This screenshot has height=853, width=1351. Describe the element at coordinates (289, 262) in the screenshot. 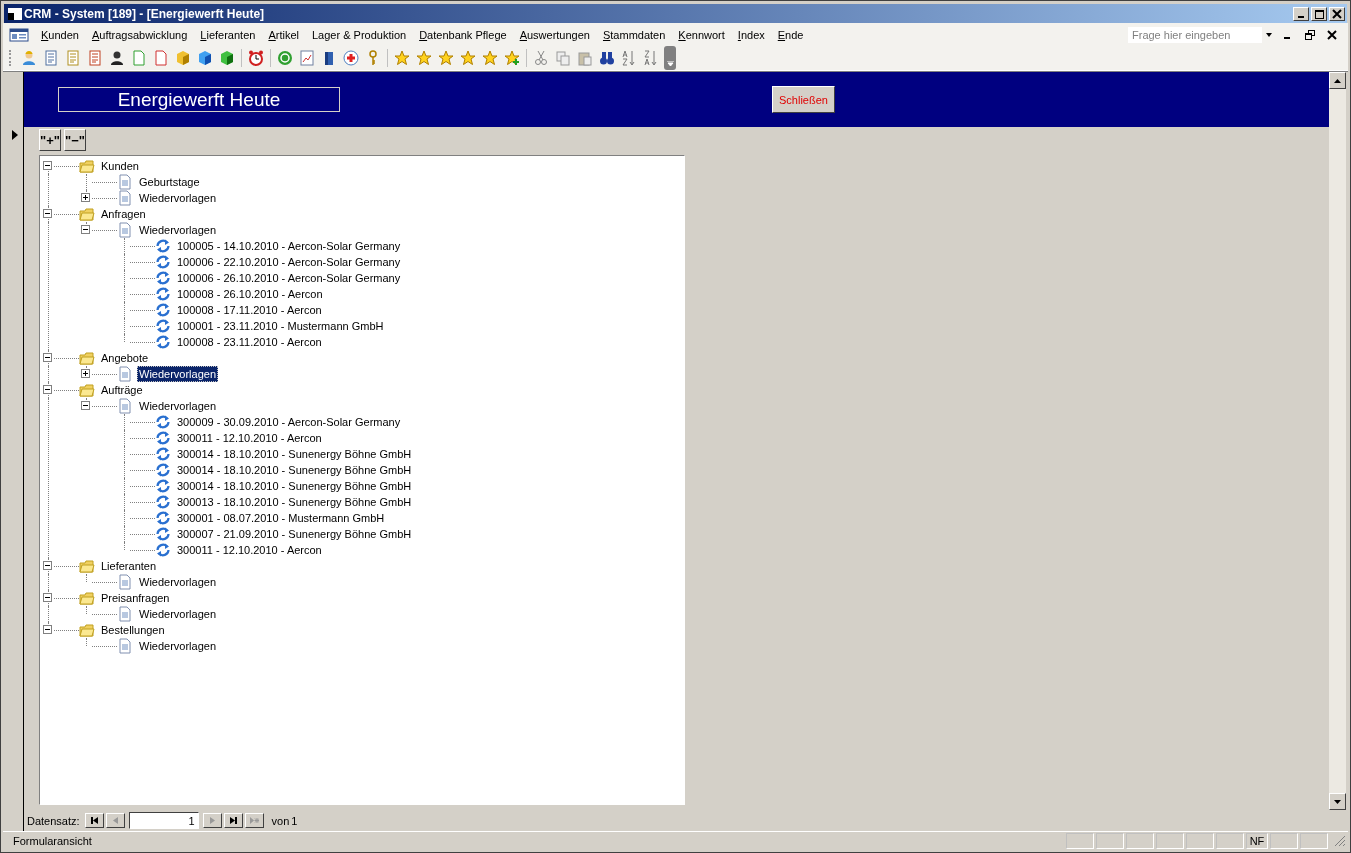

I see `tree-item: 100006 - 22.10.2010 - Aercon-Solar Germany` at that location.